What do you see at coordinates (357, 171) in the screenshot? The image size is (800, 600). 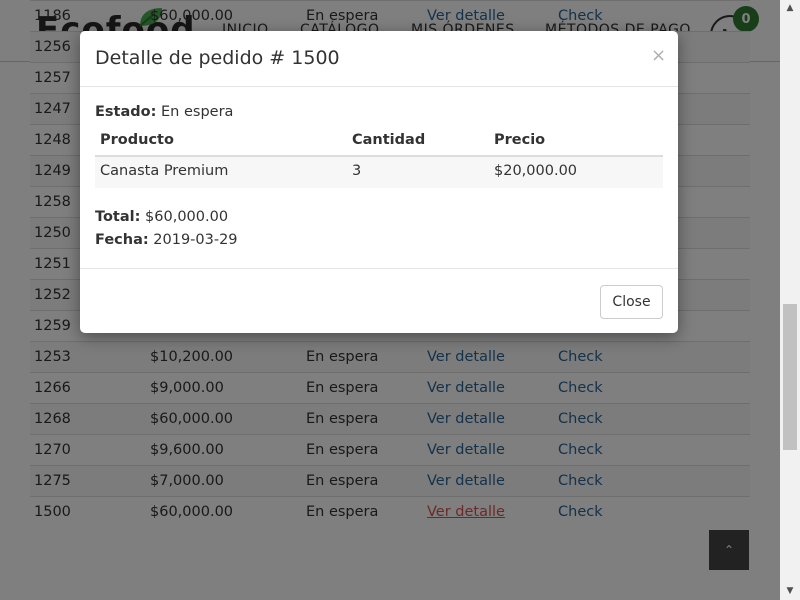 I see `item-cantidad: 3` at bounding box center [357, 171].